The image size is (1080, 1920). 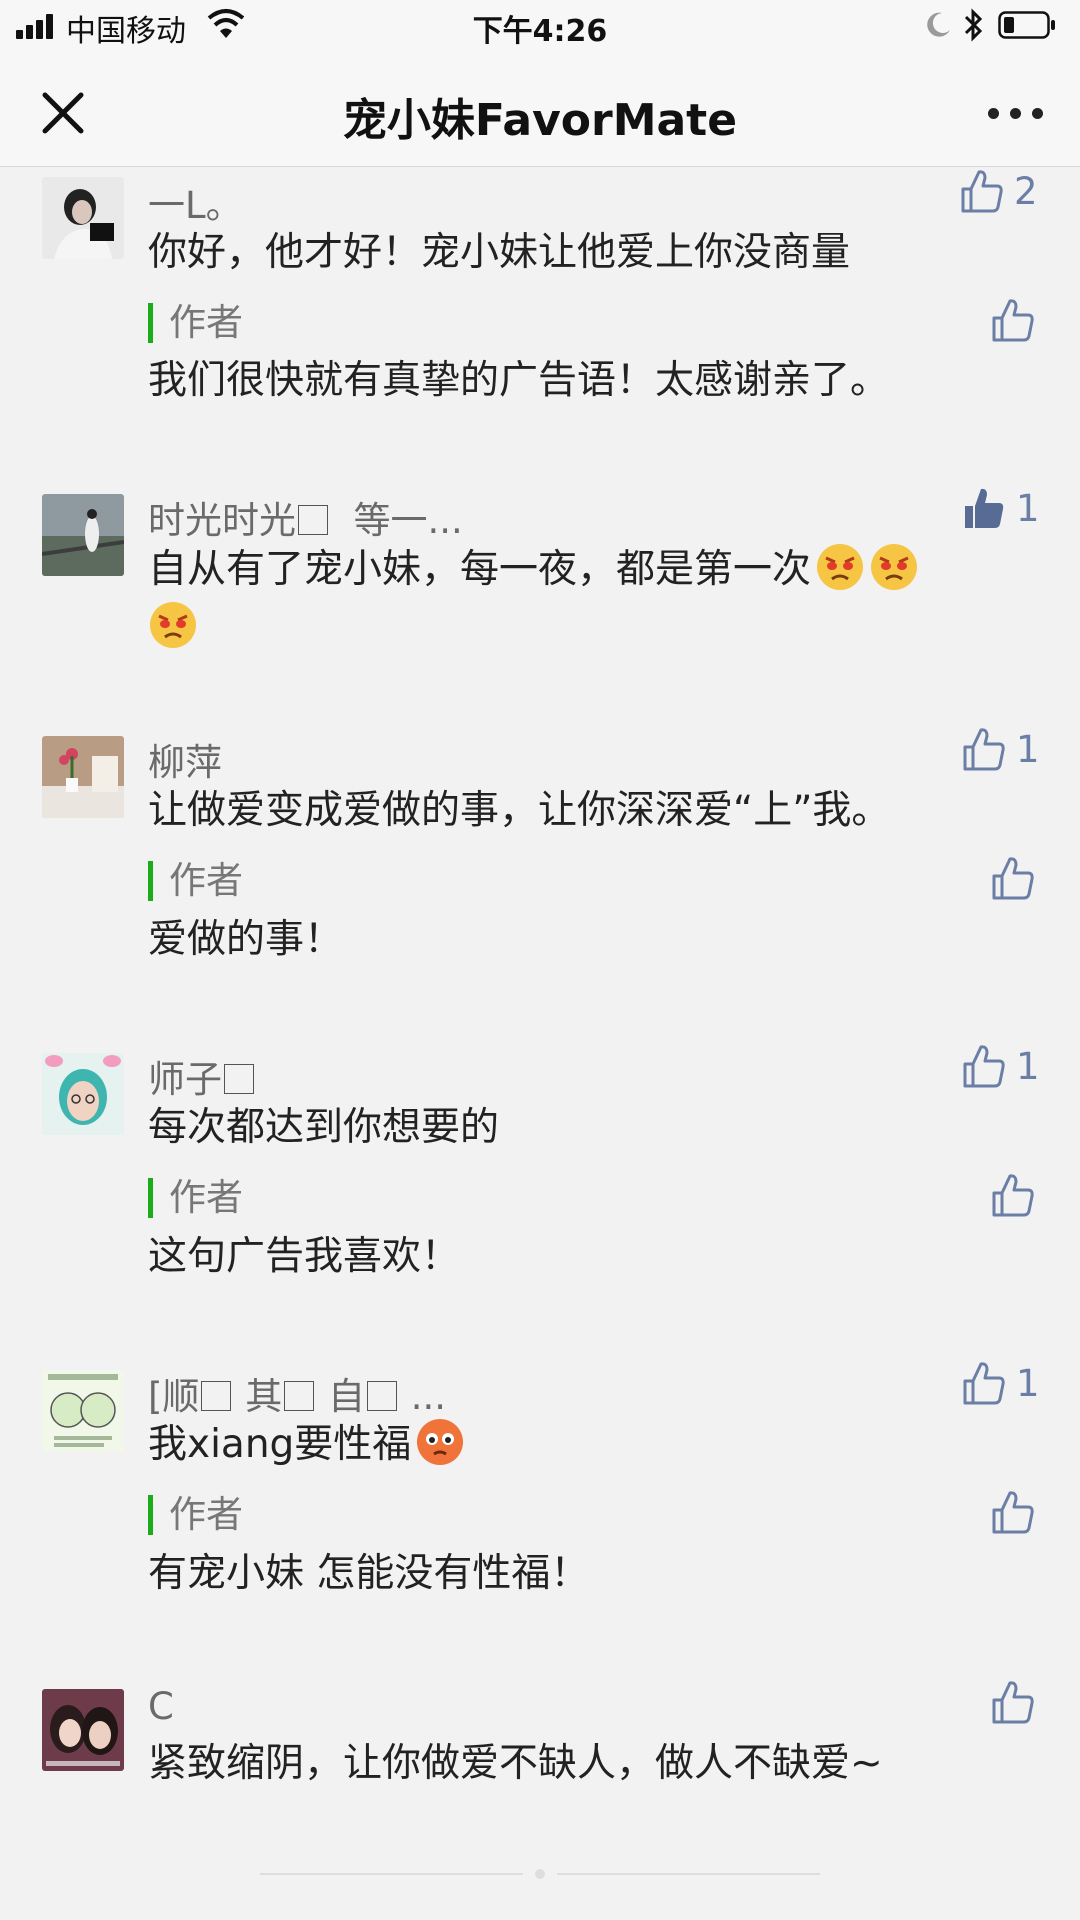 I want to click on thumbs-up-filled-icon, so click(x=984, y=508).